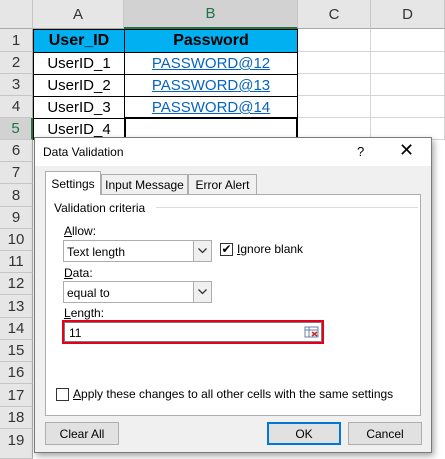 The height and width of the screenshot is (459, 445). What do you see at coordinates (304, 433) in the screenshot?
I see `ok-button: OK` at bounding box center [304, 433].